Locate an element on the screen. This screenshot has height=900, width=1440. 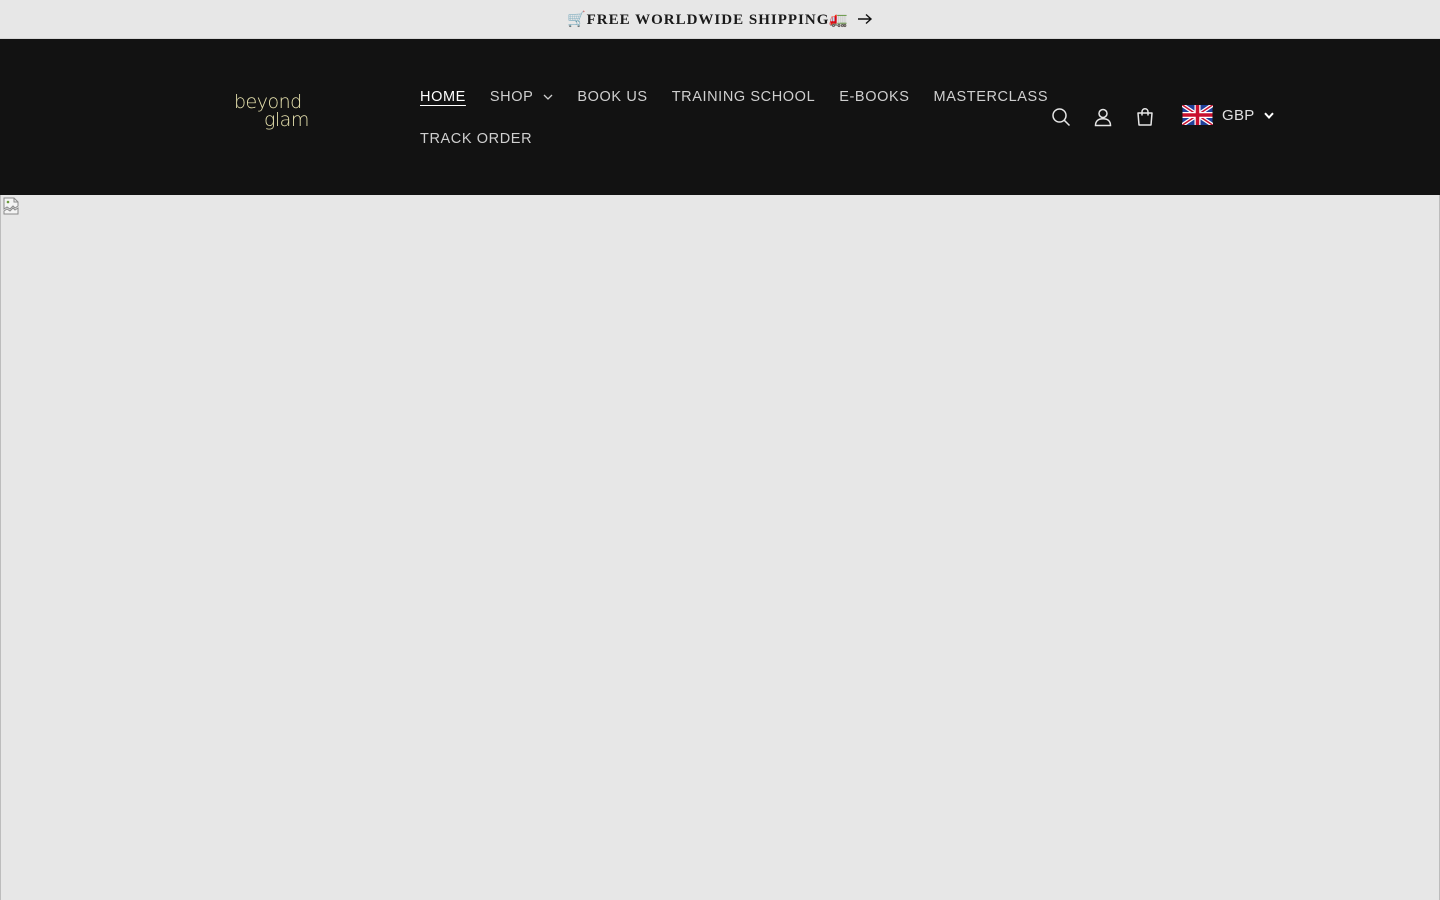
nav-label: HOME is located at coordinates (443, 97).